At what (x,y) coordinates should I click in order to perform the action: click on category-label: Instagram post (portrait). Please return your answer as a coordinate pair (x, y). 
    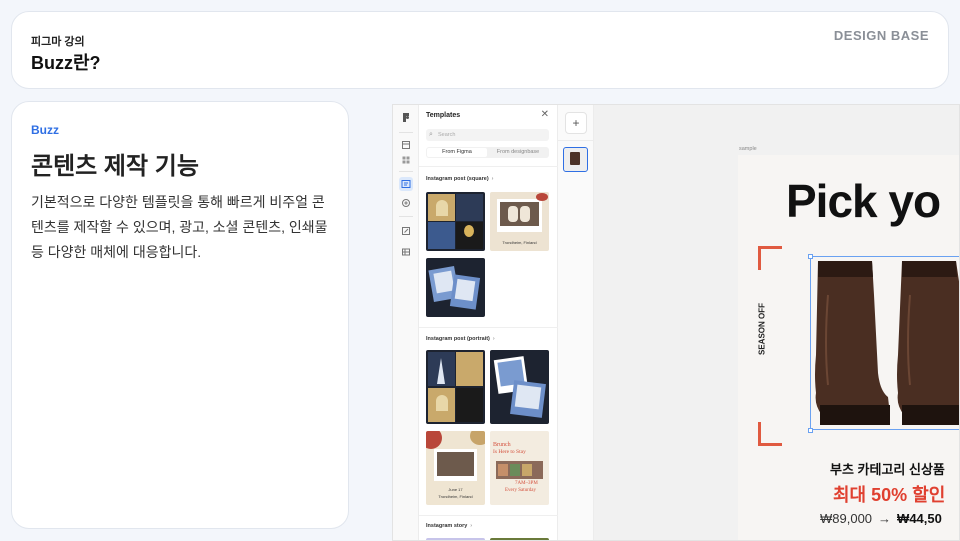
    Looking at the image, I should click on (458, 339).